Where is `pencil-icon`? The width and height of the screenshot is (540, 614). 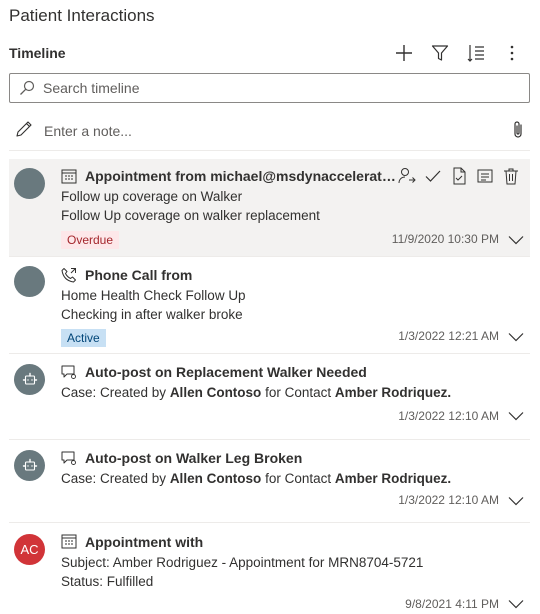
pencil-icon is located at coordinates (24, 129).